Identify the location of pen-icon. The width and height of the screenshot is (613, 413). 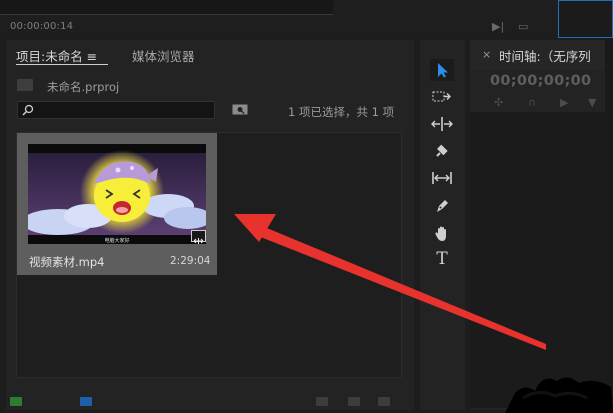
(442, 206).